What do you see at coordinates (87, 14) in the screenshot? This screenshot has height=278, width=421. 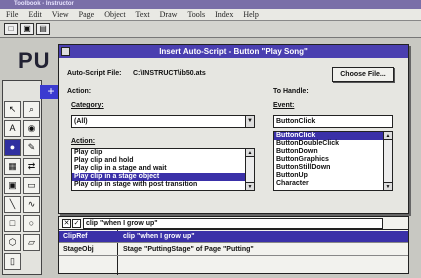 I see `menu-page: Page` at bounding box center [87, 14].